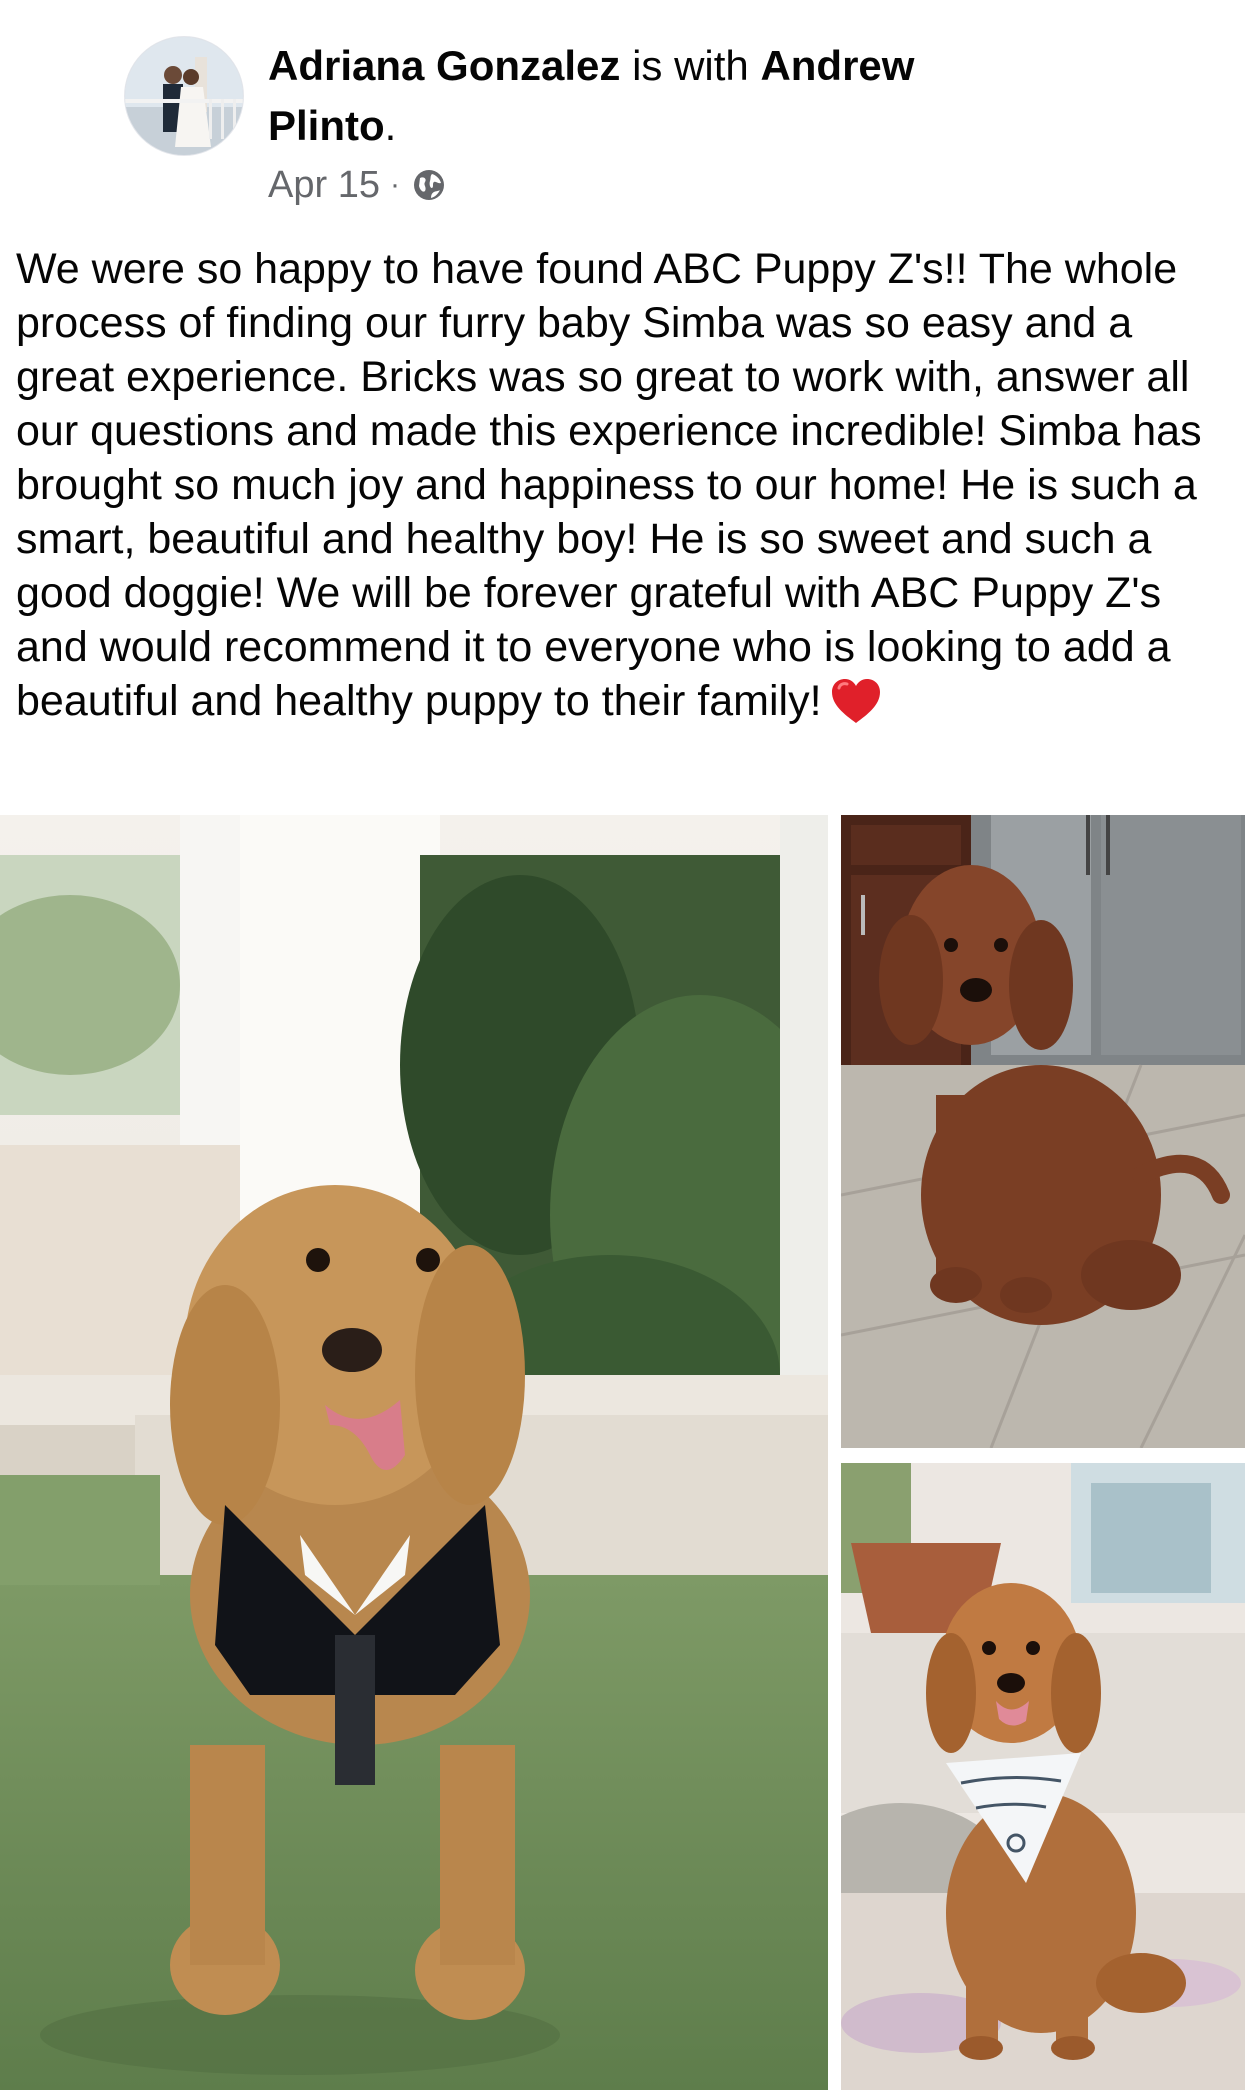 The height and width of the screenshot is (2090, 1245). What do you see at coordinates (856, 701) in the screenshot?
I see `red-heart-icon` at bounding box center [856, 701].